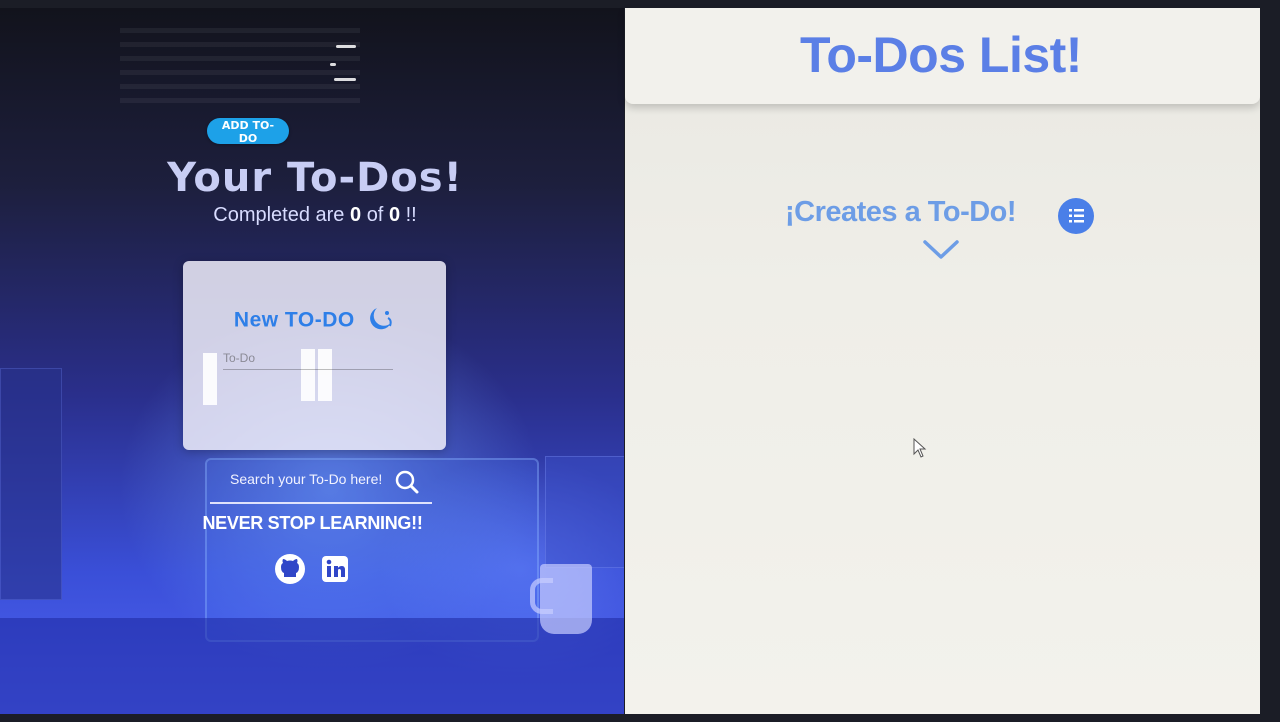 The width and height of the screenshot is (1280, 722). I want to click on page-title: Your To-Dos!, so click(315, 178).